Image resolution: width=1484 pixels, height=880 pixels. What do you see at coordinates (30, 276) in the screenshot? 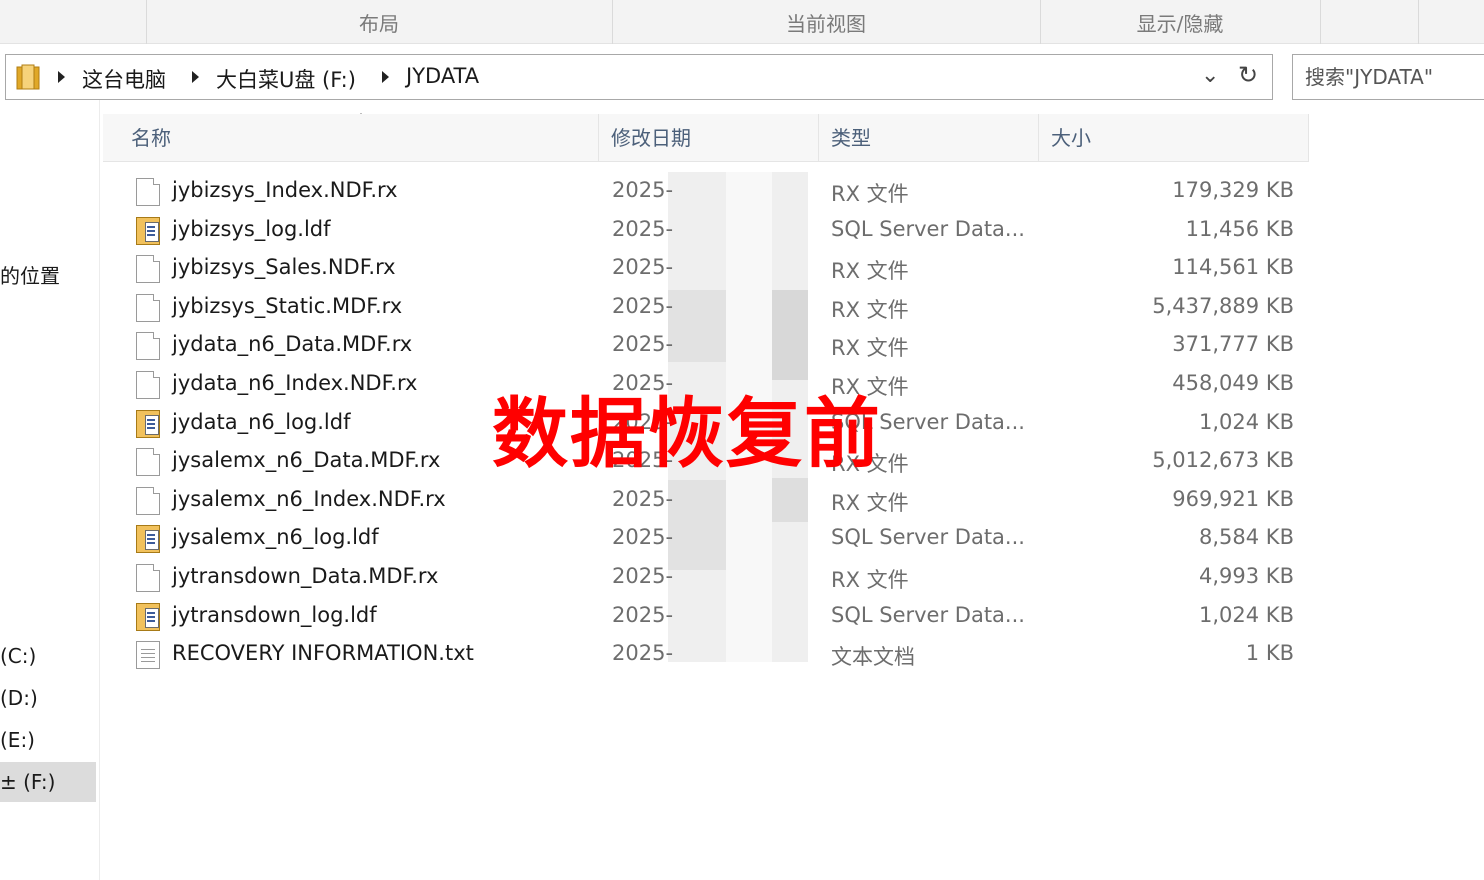
I see `nav-item-locations: 的位置` at bounding box center [30, 276].